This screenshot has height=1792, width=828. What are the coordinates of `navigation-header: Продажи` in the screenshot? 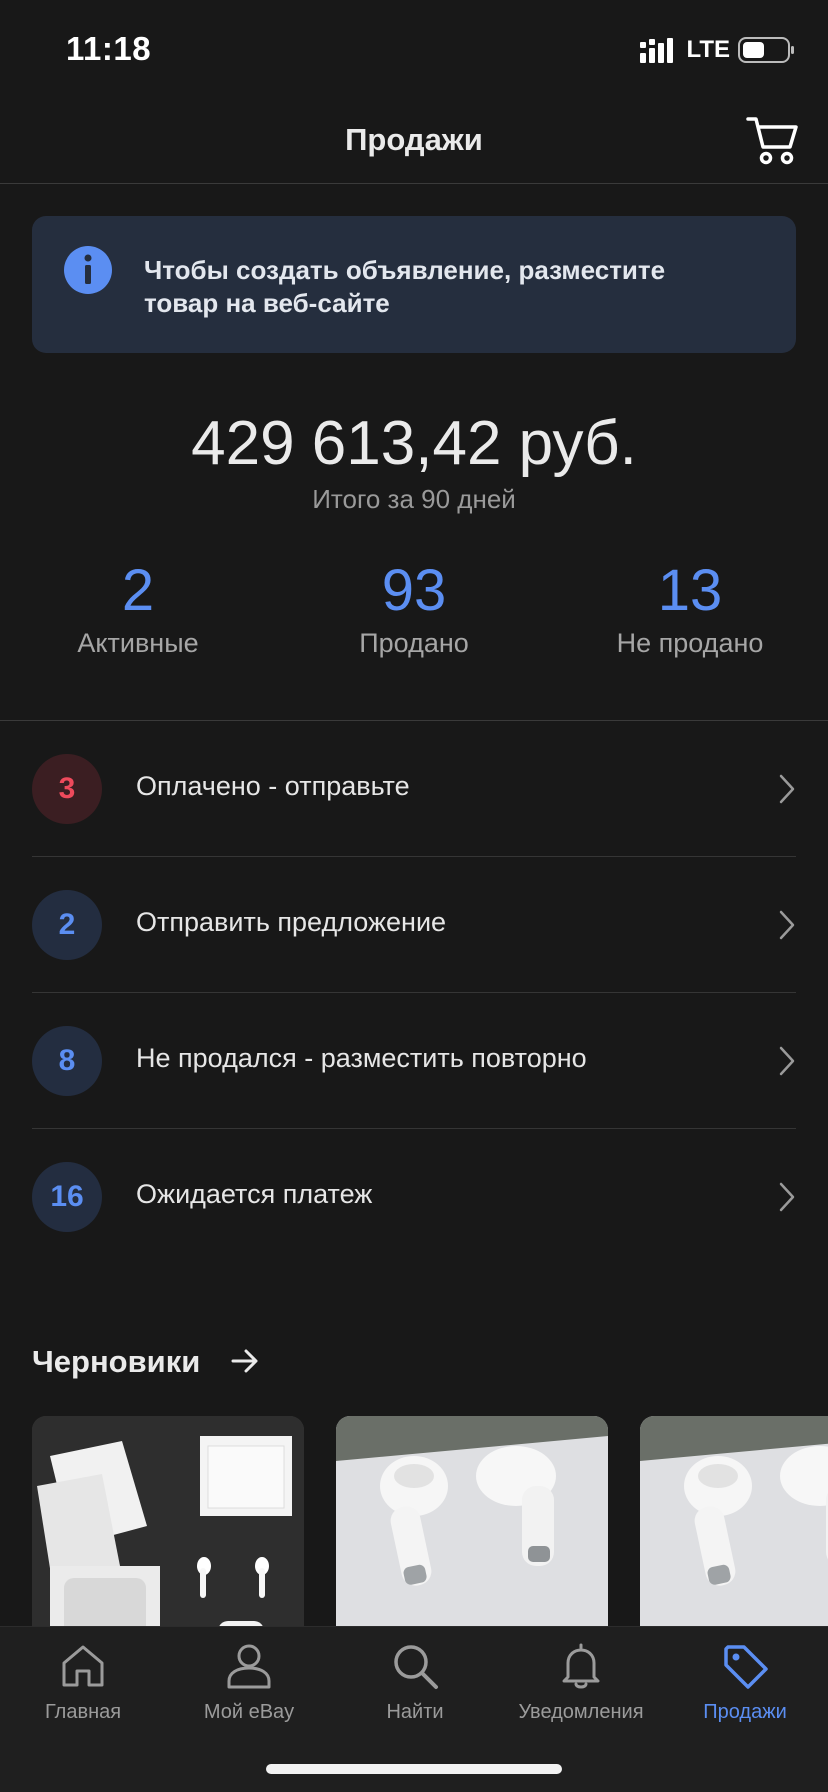 It's located at (414, 140).